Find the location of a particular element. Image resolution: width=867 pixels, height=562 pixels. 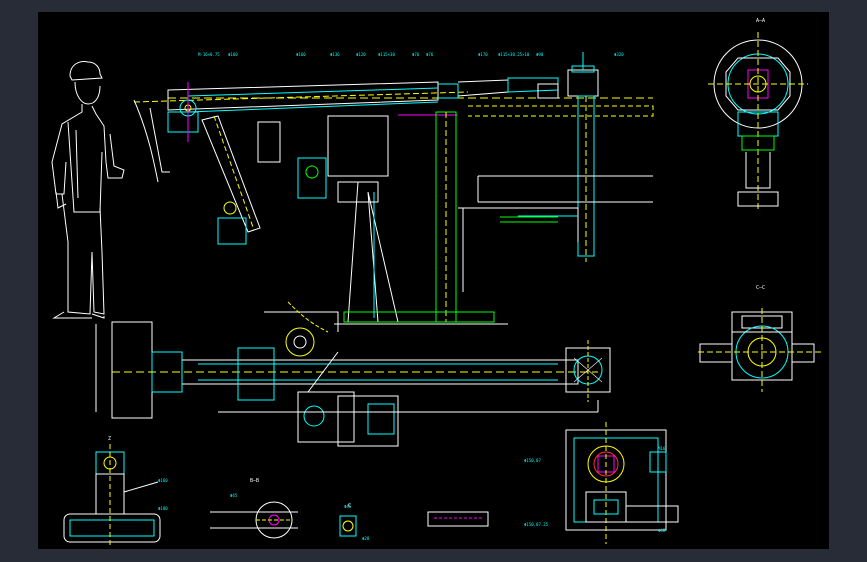

section-aa-label: A—A is located at coordinates (760, 21).